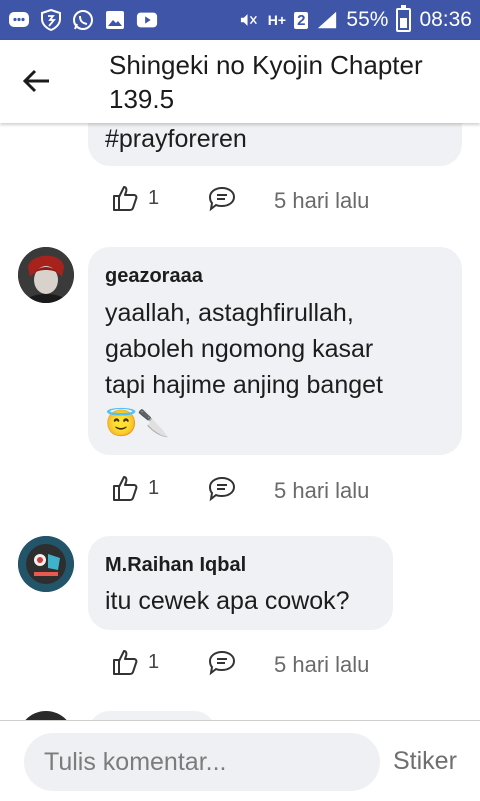 The width and height of the screenshot is (480, 801). I want to click on clock: 08:36, so click(445, 19).